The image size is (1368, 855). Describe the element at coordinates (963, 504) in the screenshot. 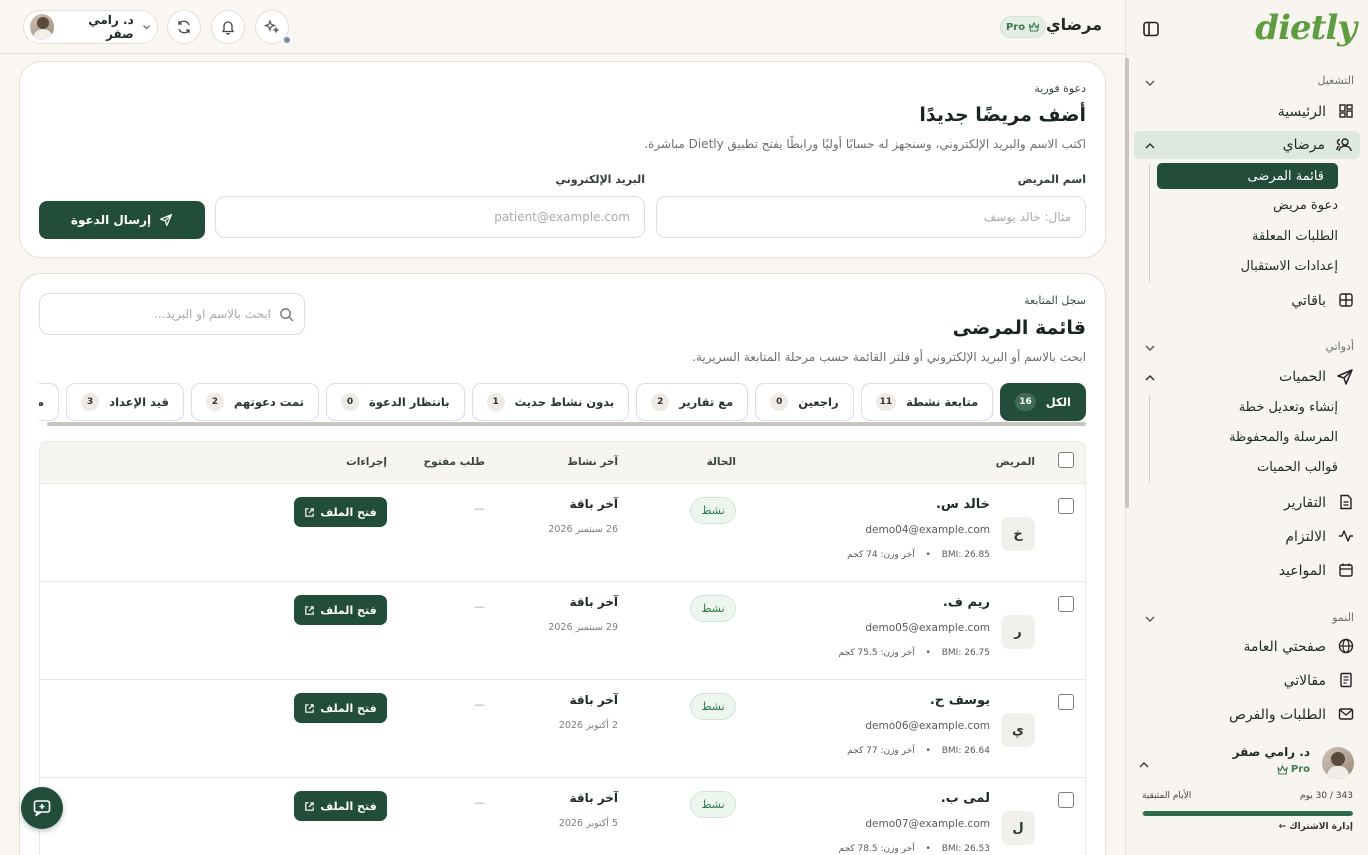

I see `patient-name: خالد س.` at that location.